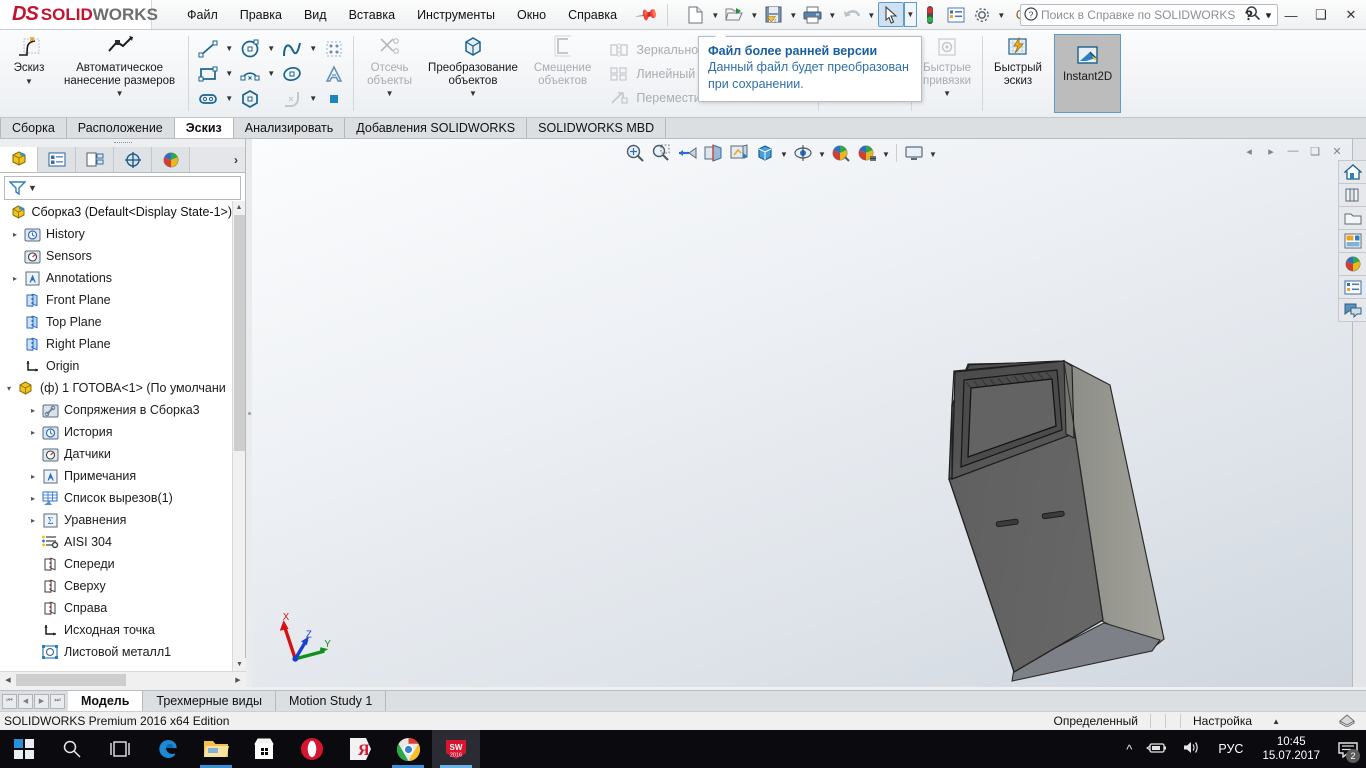 The height and width of the screenshot is (768, 1366). I want to click on zoom-area-icon, so click(661, 153).